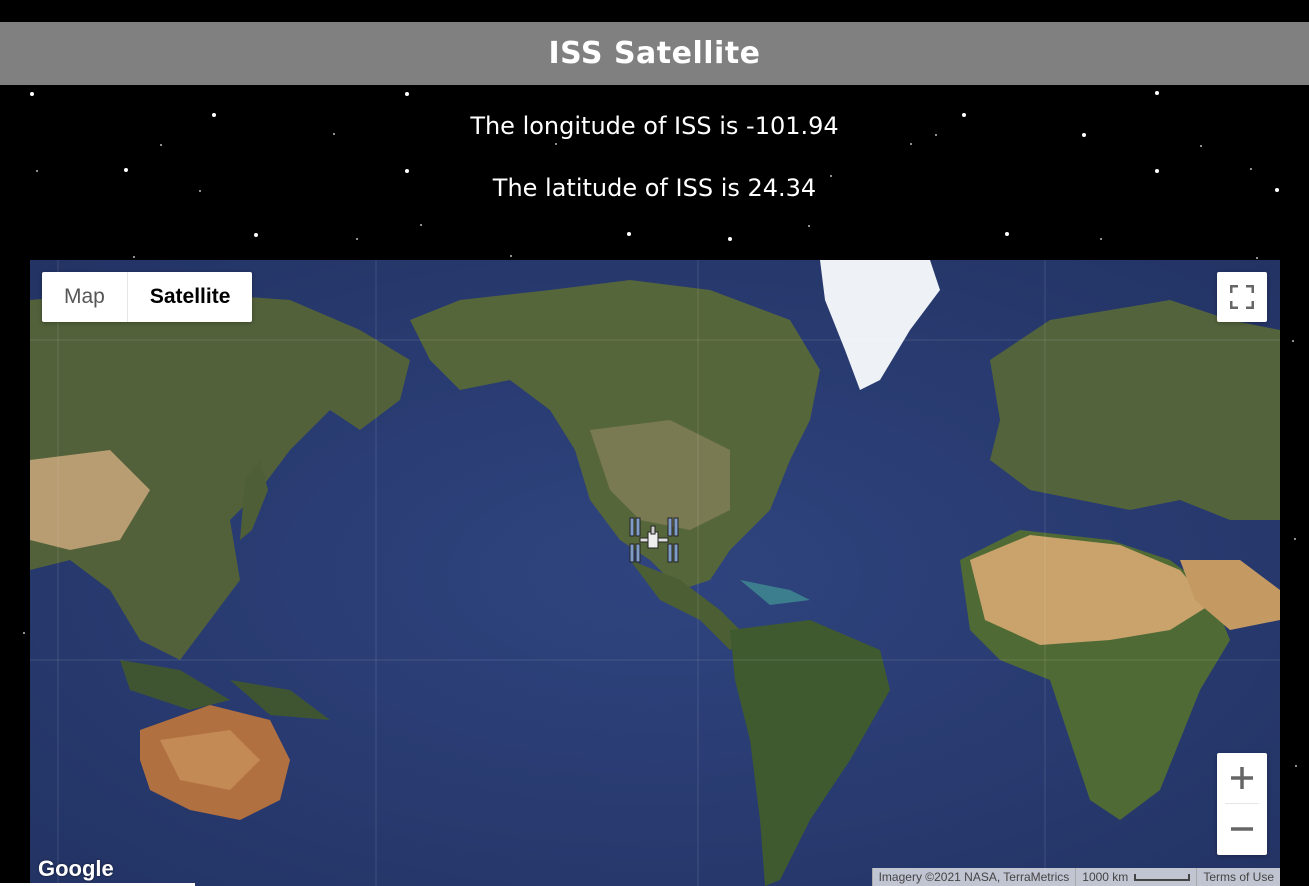  Describe the element at coordinates (189, 297) in the screenshot. I see `map-type-satellite-button: Satellite` at that location.